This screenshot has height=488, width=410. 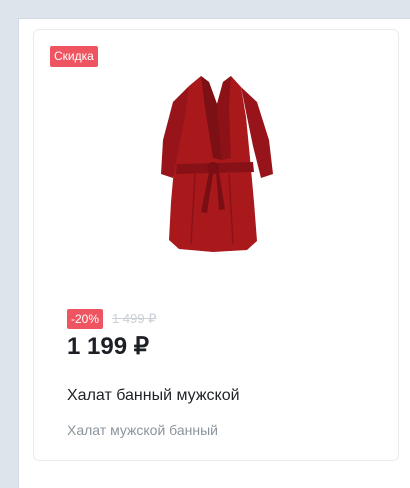 I want to click on product-image, so click(x=217, y=167).